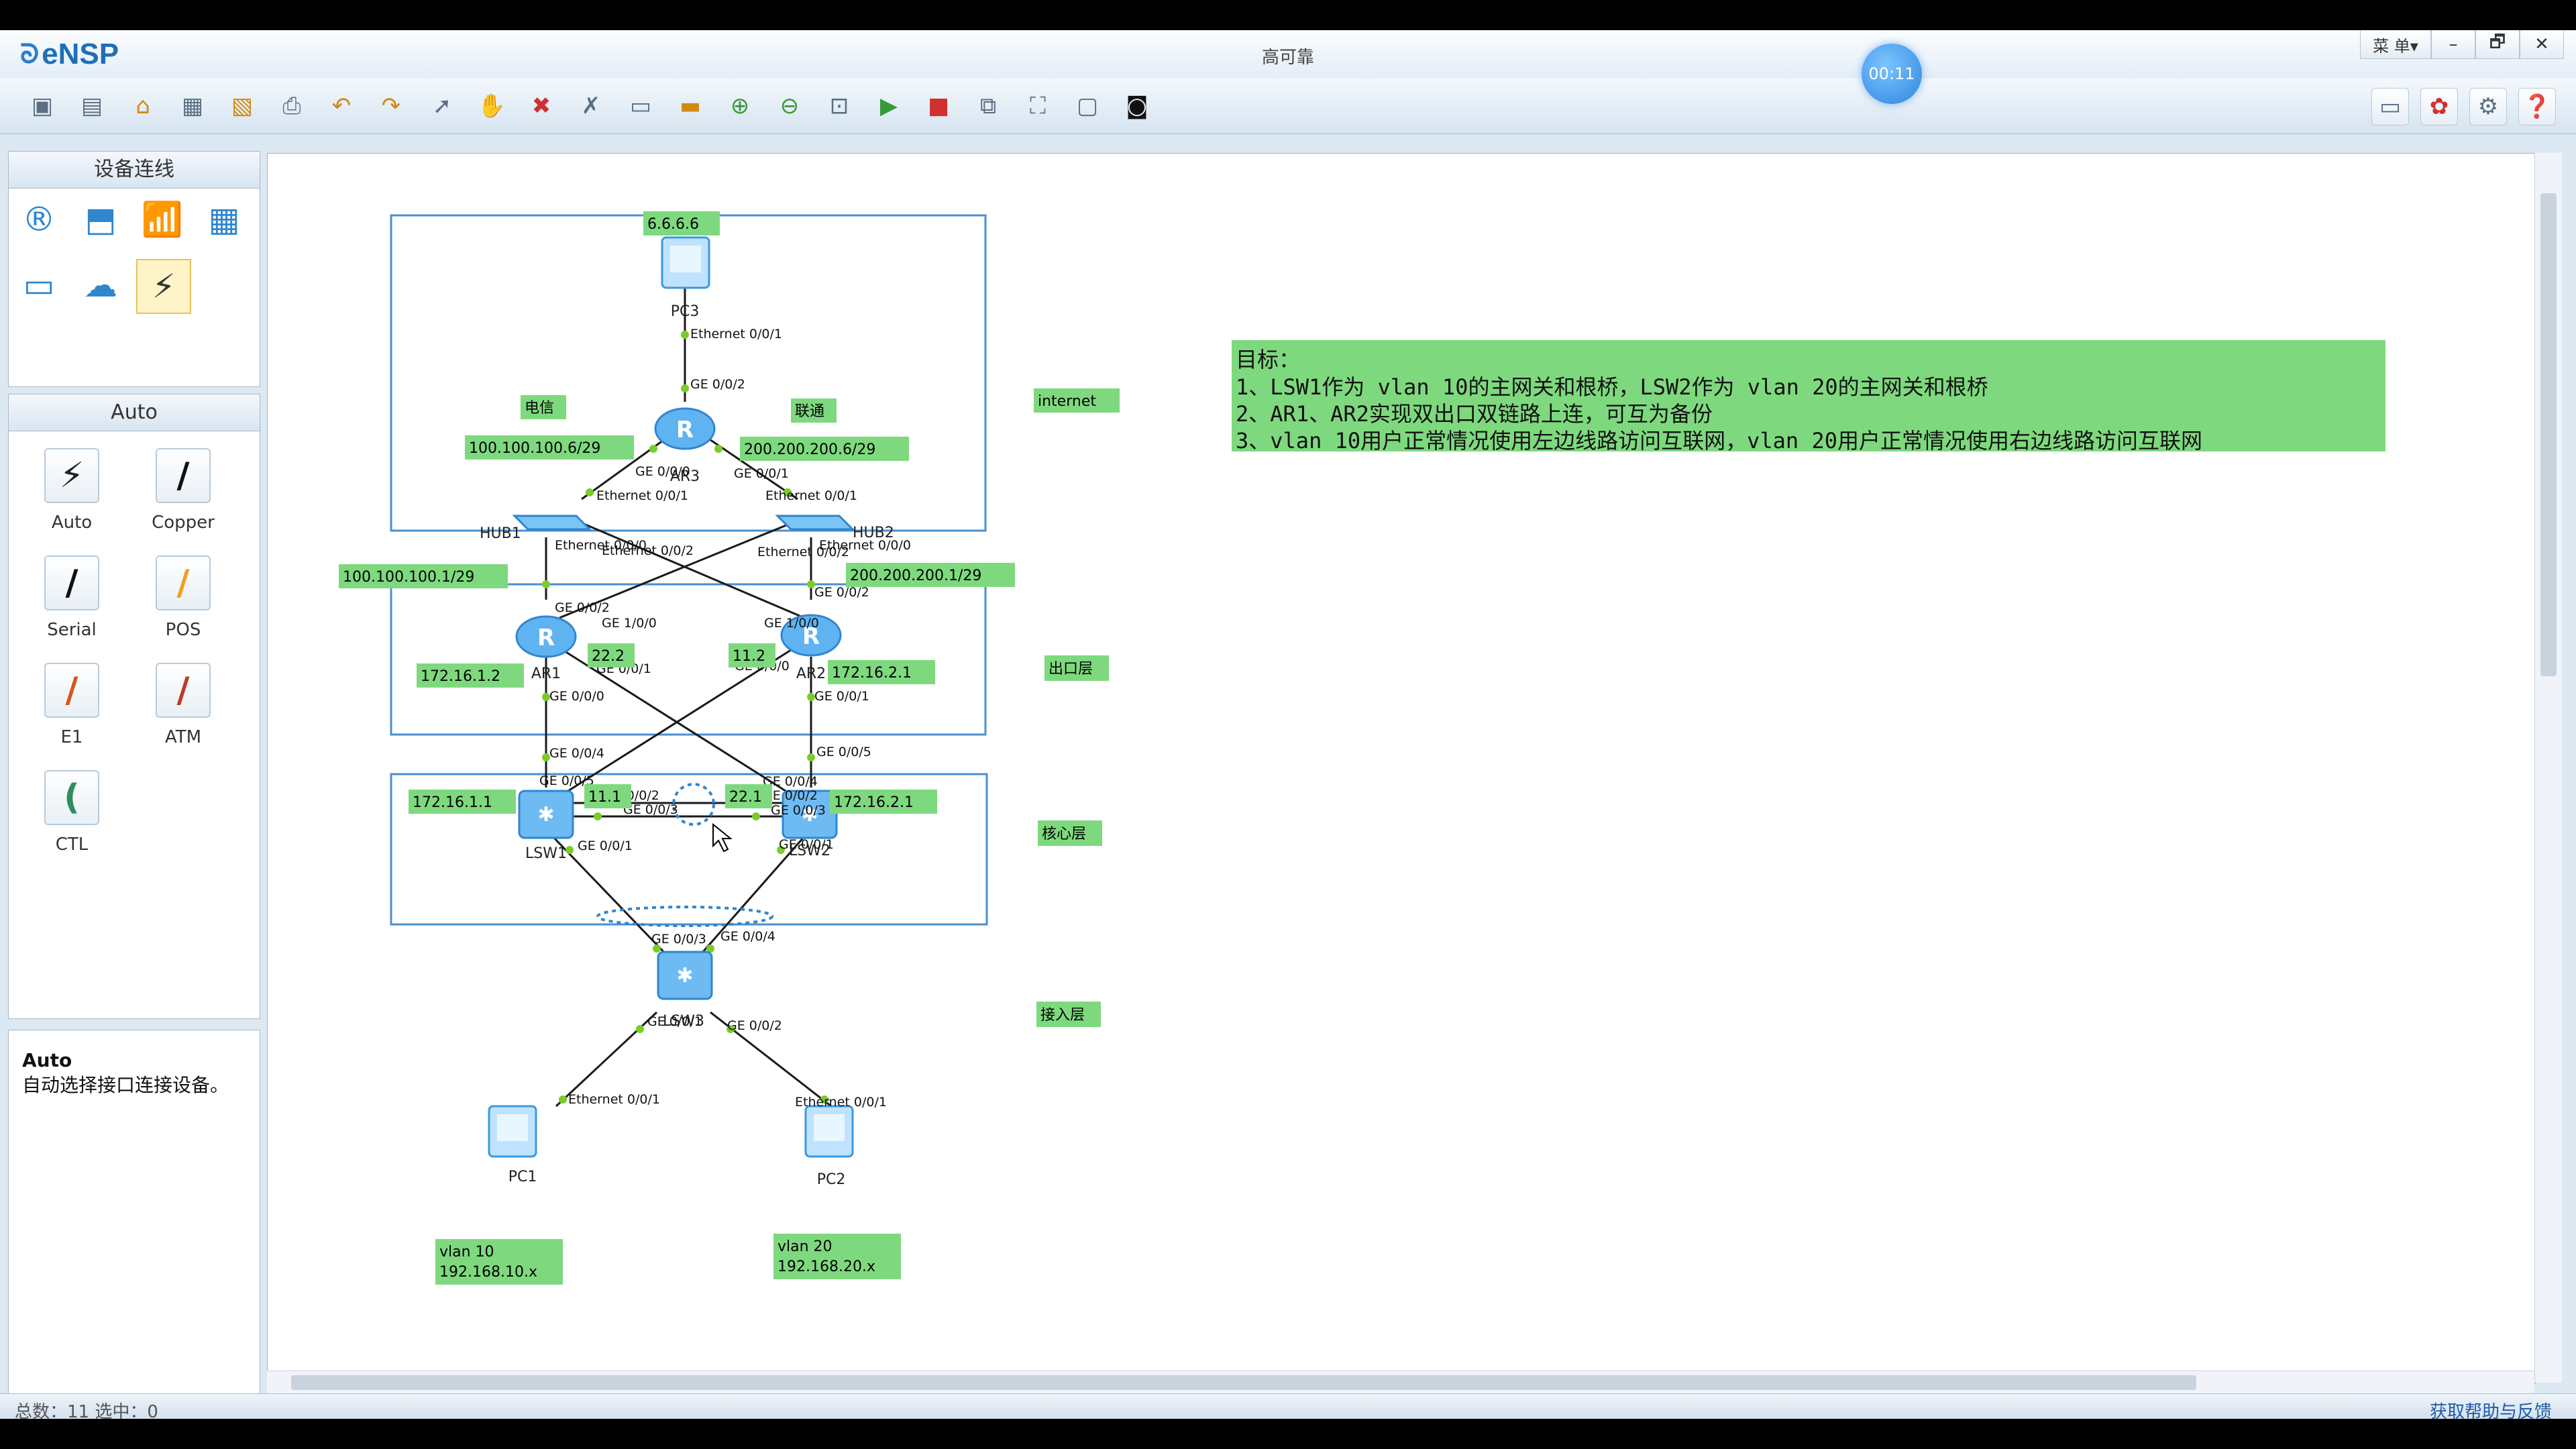  I want to click on auto-cable-icon: ⚡, so click(163, 286).